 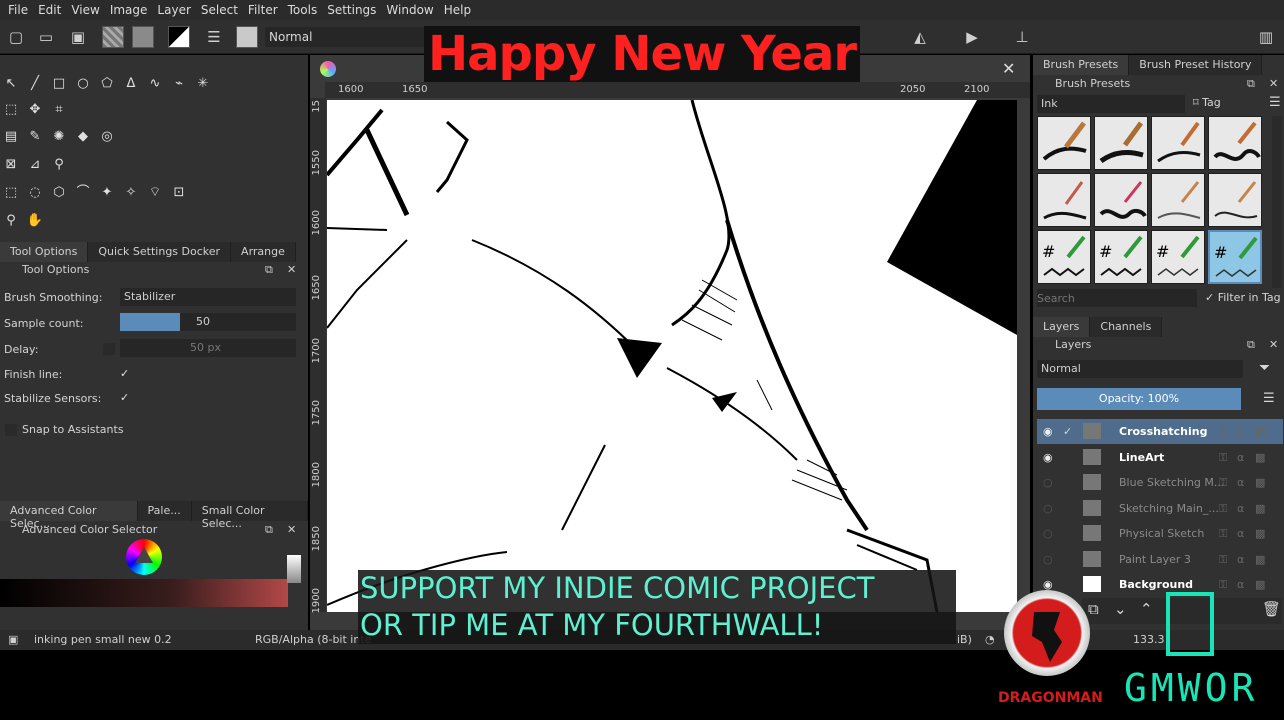 What do you see at coordinates (203, 84) in the screenshot?
I see `multibrush-icon: ✳` at bounding box center [203, 84].